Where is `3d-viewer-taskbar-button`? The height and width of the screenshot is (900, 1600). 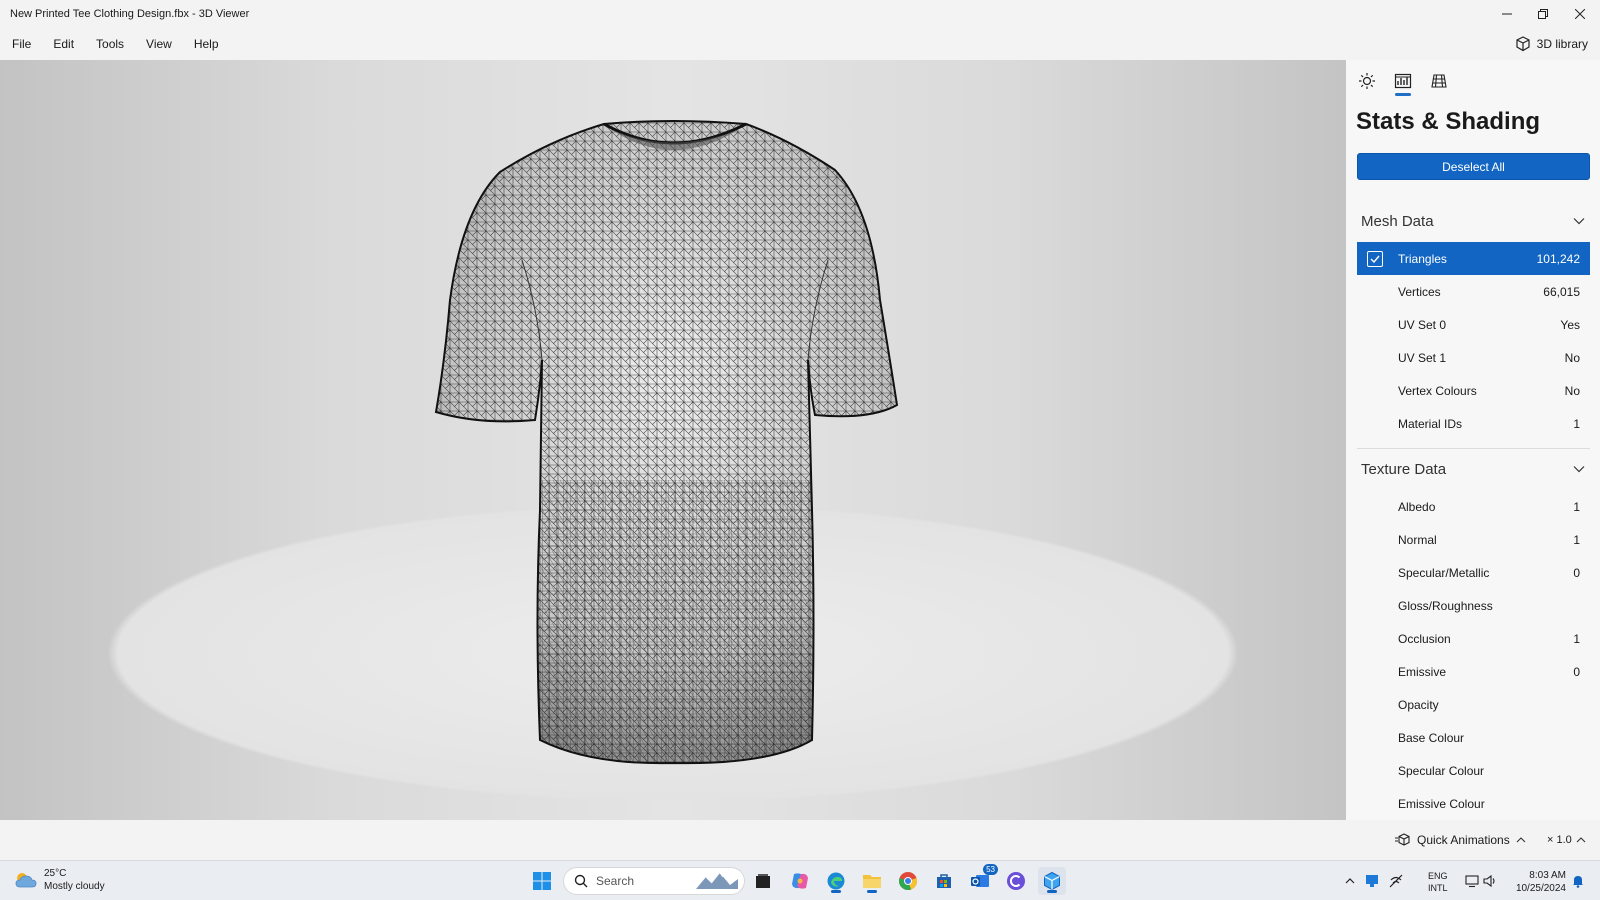 3d-viewer-taskbar-button is located at coordinates (1052, 881).